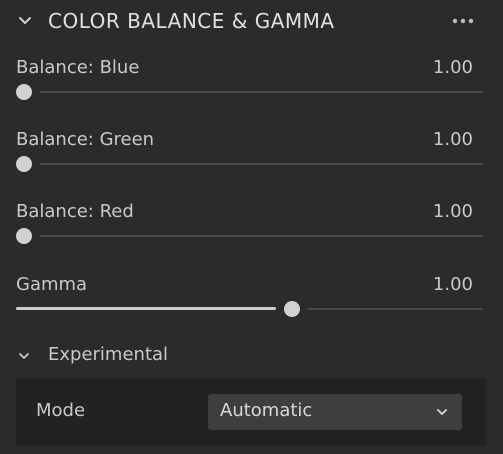  What do you see at coordinates (61, 410) in the screenshot?
I see `mode-label: Mode` at bounding box center [61, 410].